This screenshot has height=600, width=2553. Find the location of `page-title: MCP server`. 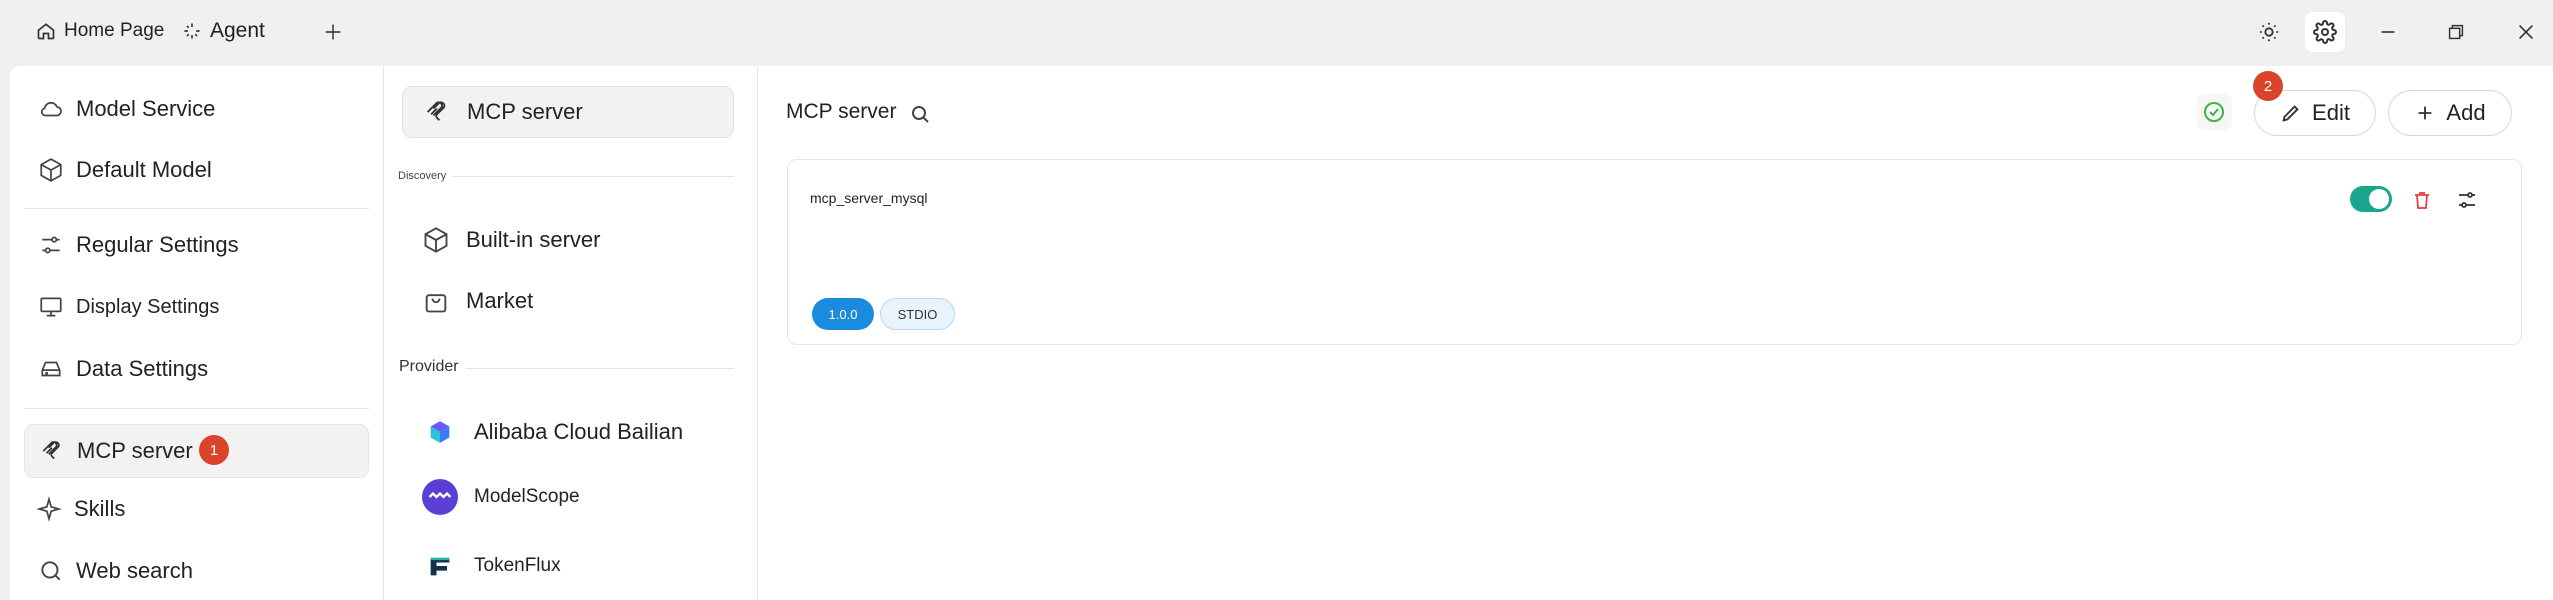

page-title: MCP server is located at coordinates (841, 111).